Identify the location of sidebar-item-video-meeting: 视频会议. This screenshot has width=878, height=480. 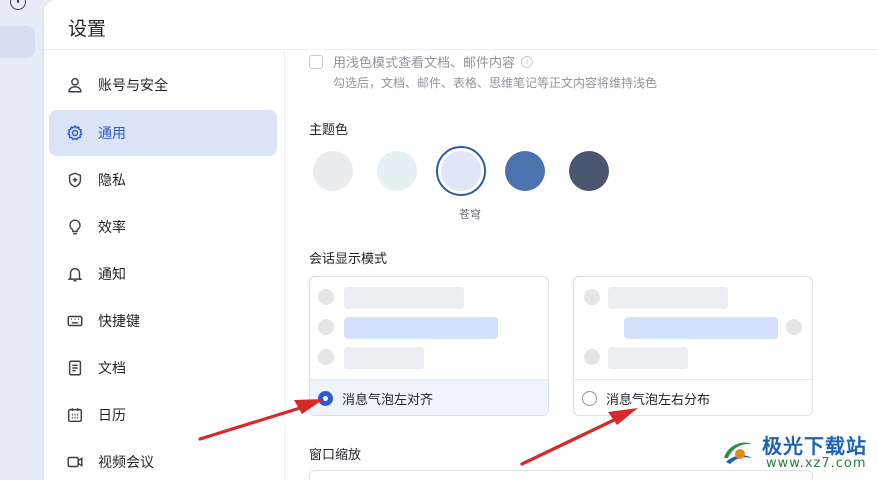
(163, 459).